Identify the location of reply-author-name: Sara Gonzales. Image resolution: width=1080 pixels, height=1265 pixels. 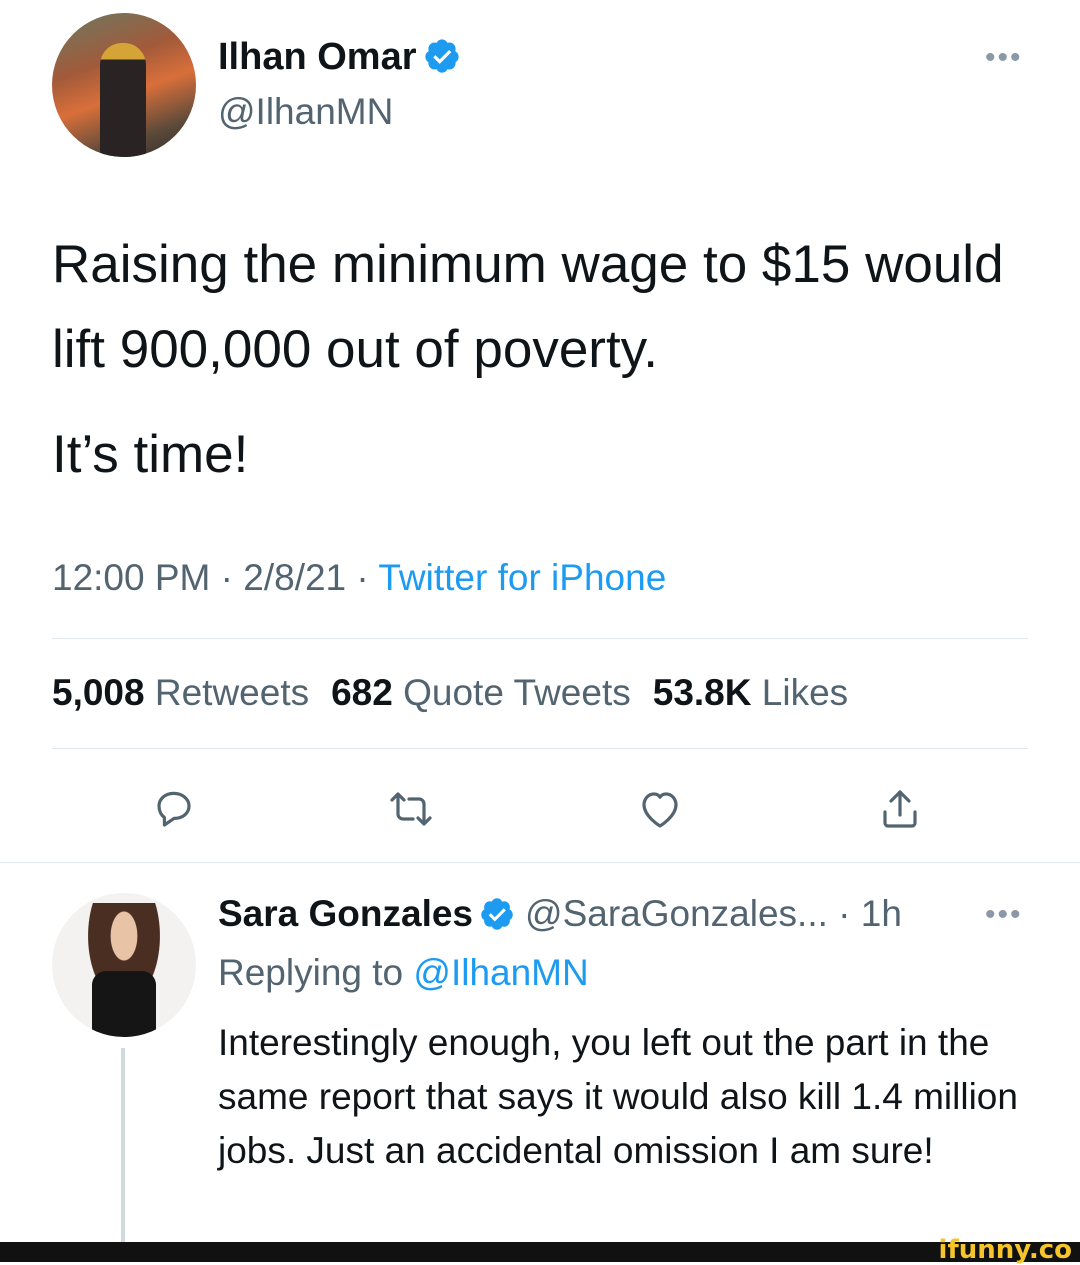
(345, 913).